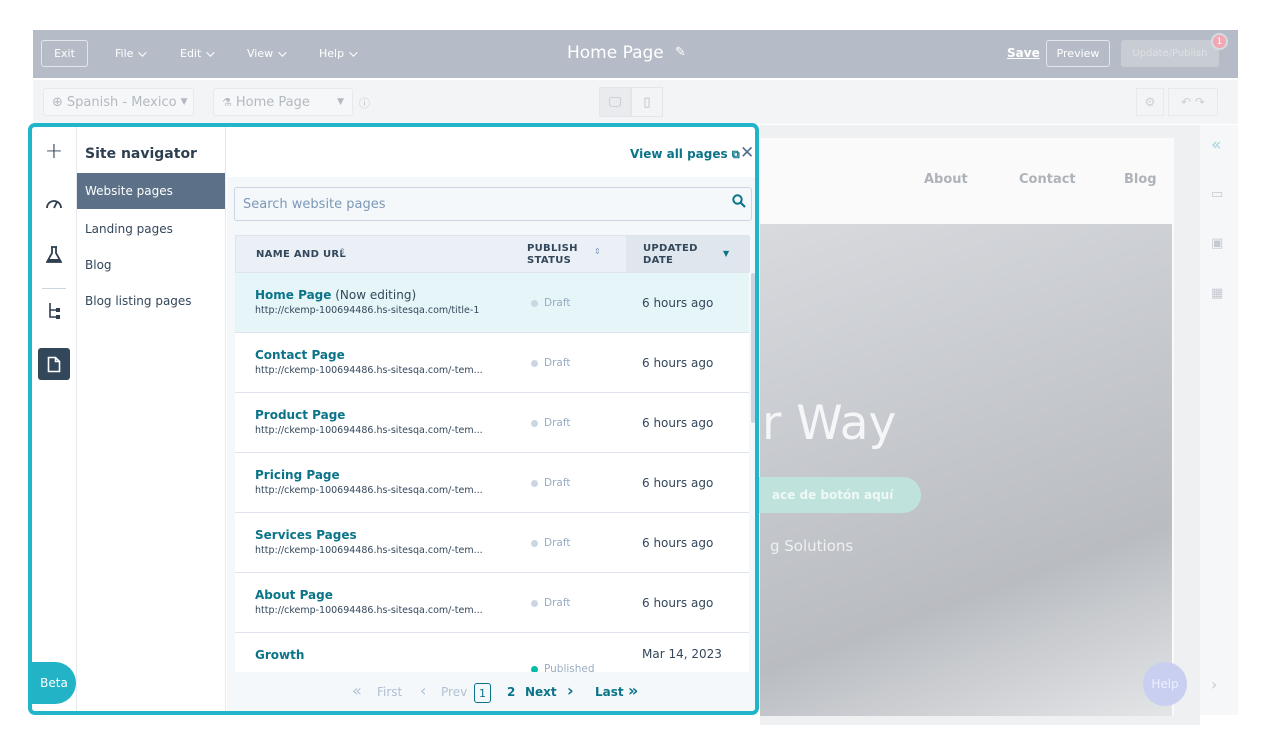 The height and width of the screenshot is (750, 1267). I want to click on preview-button: Preview, so click(1078, 53).